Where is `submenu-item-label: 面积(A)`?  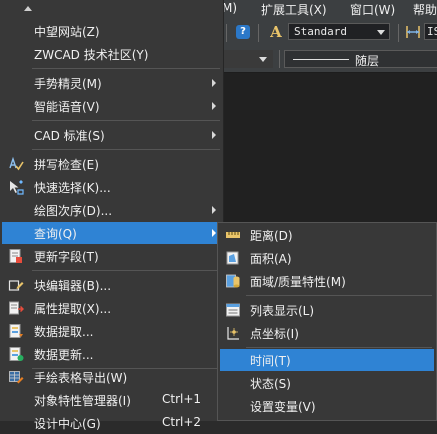
submenu-item-label: 面积(A) is located at coordinates (271, 259).